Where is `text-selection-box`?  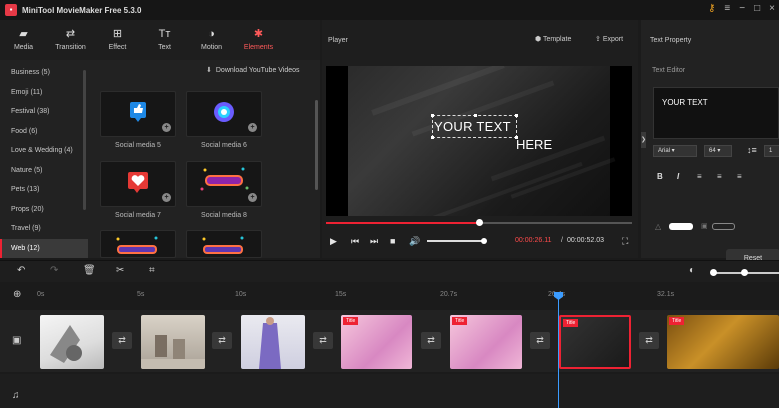
text-selection-box is located at coordinates (474, 126).